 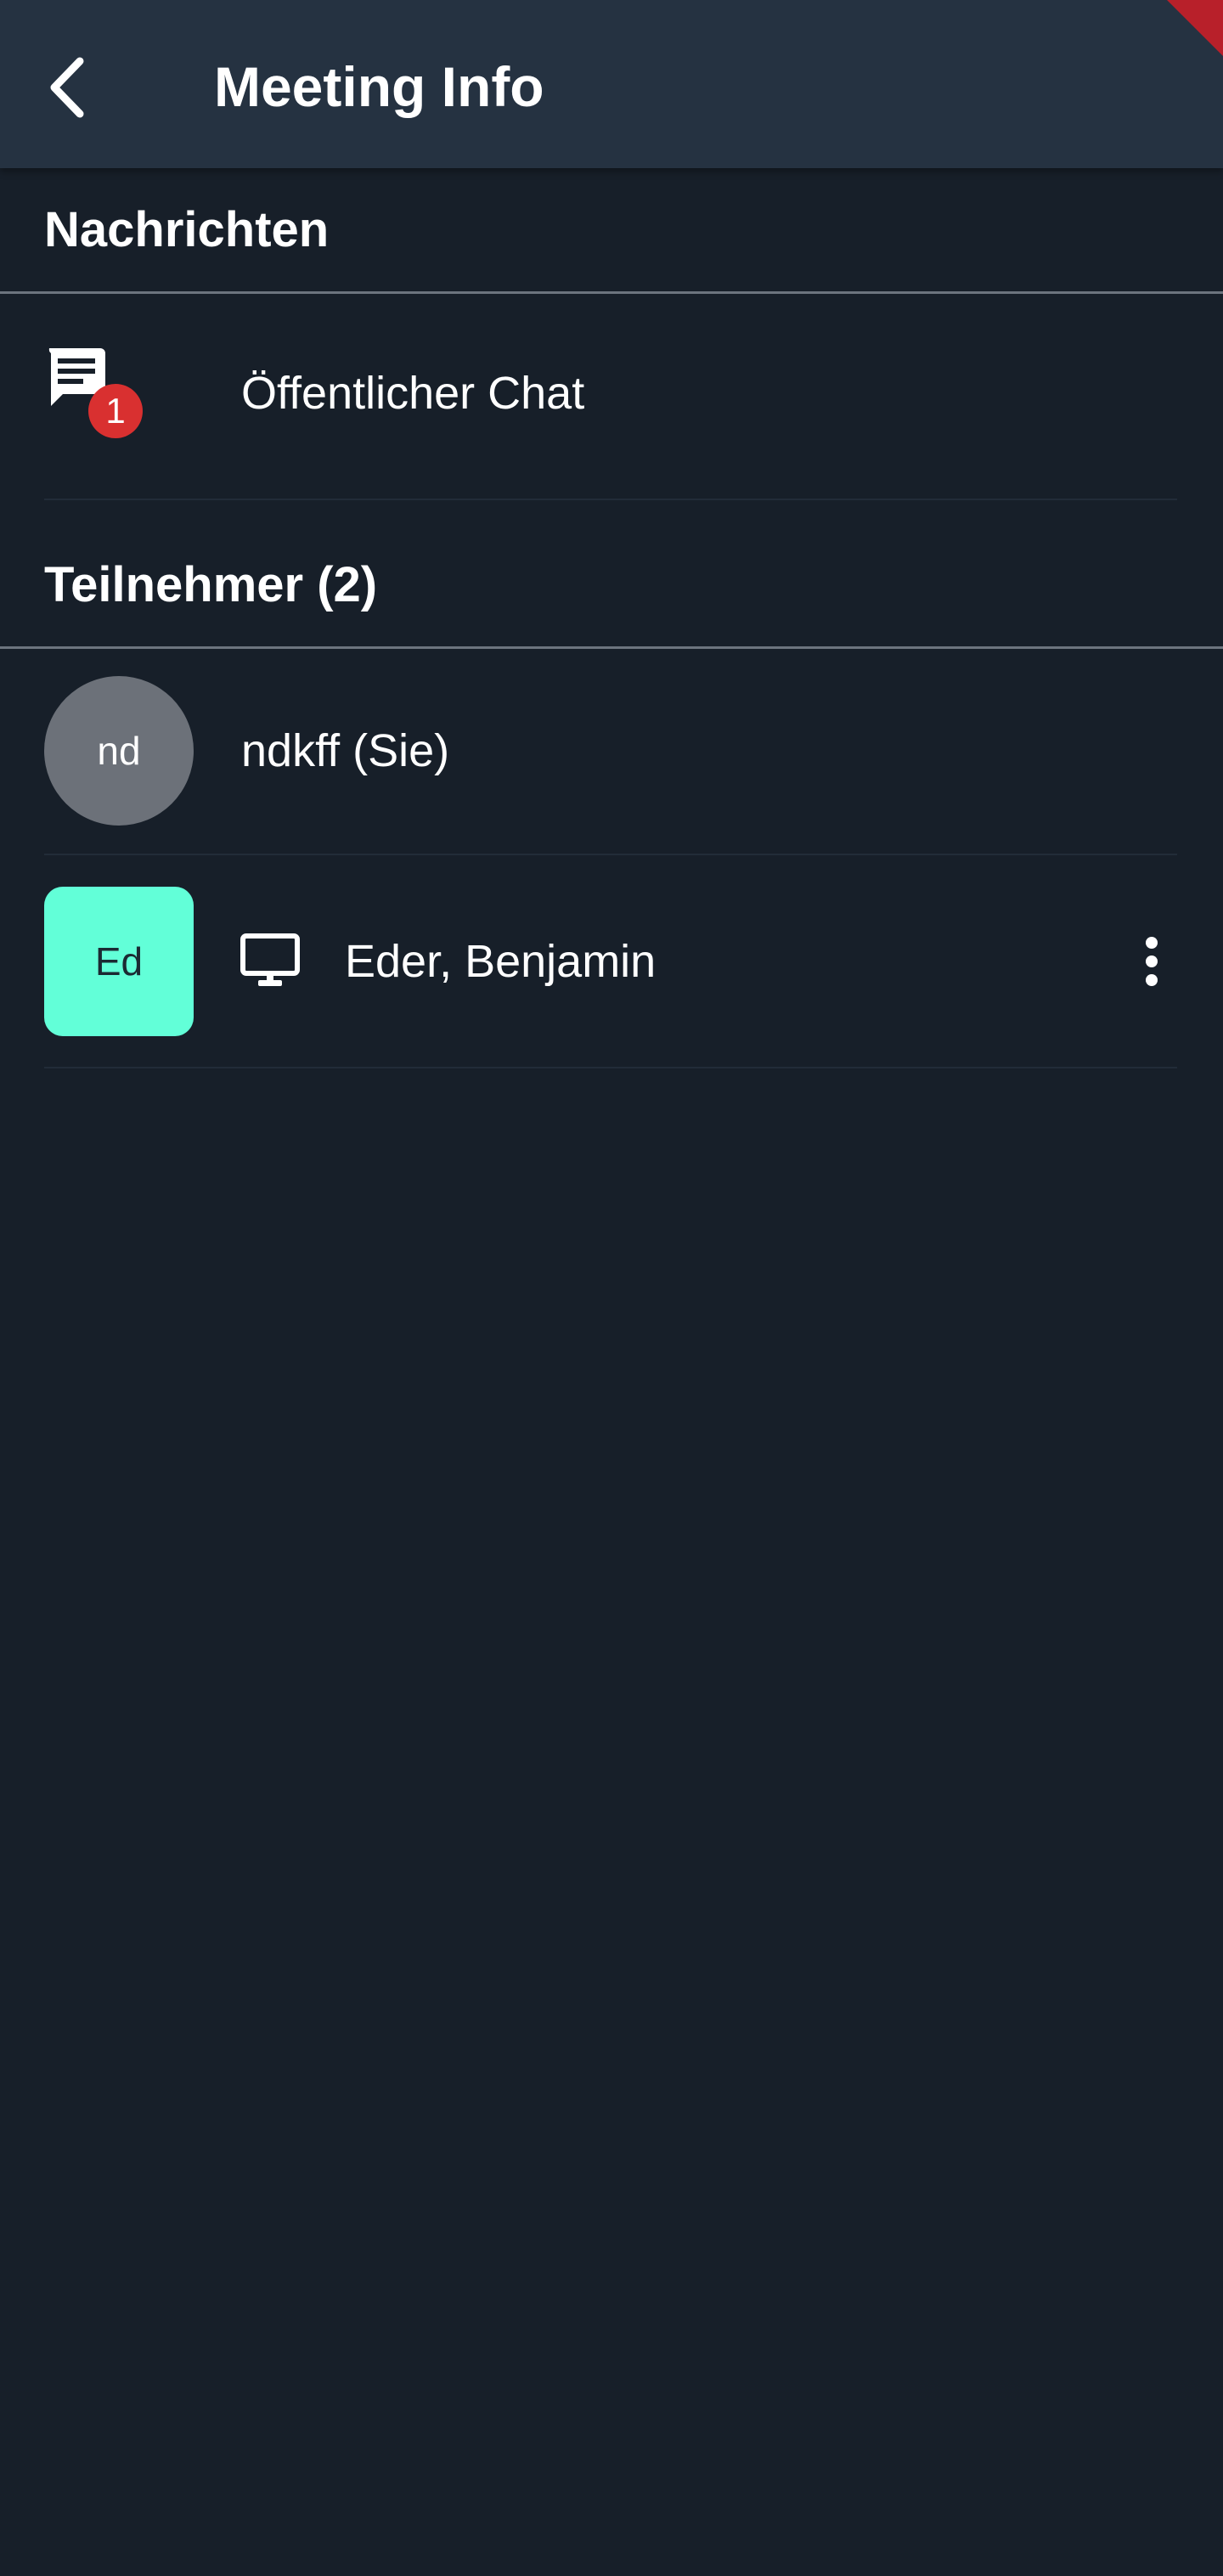 I want to click on unread-badge: 1, so click(x=115, y=411).